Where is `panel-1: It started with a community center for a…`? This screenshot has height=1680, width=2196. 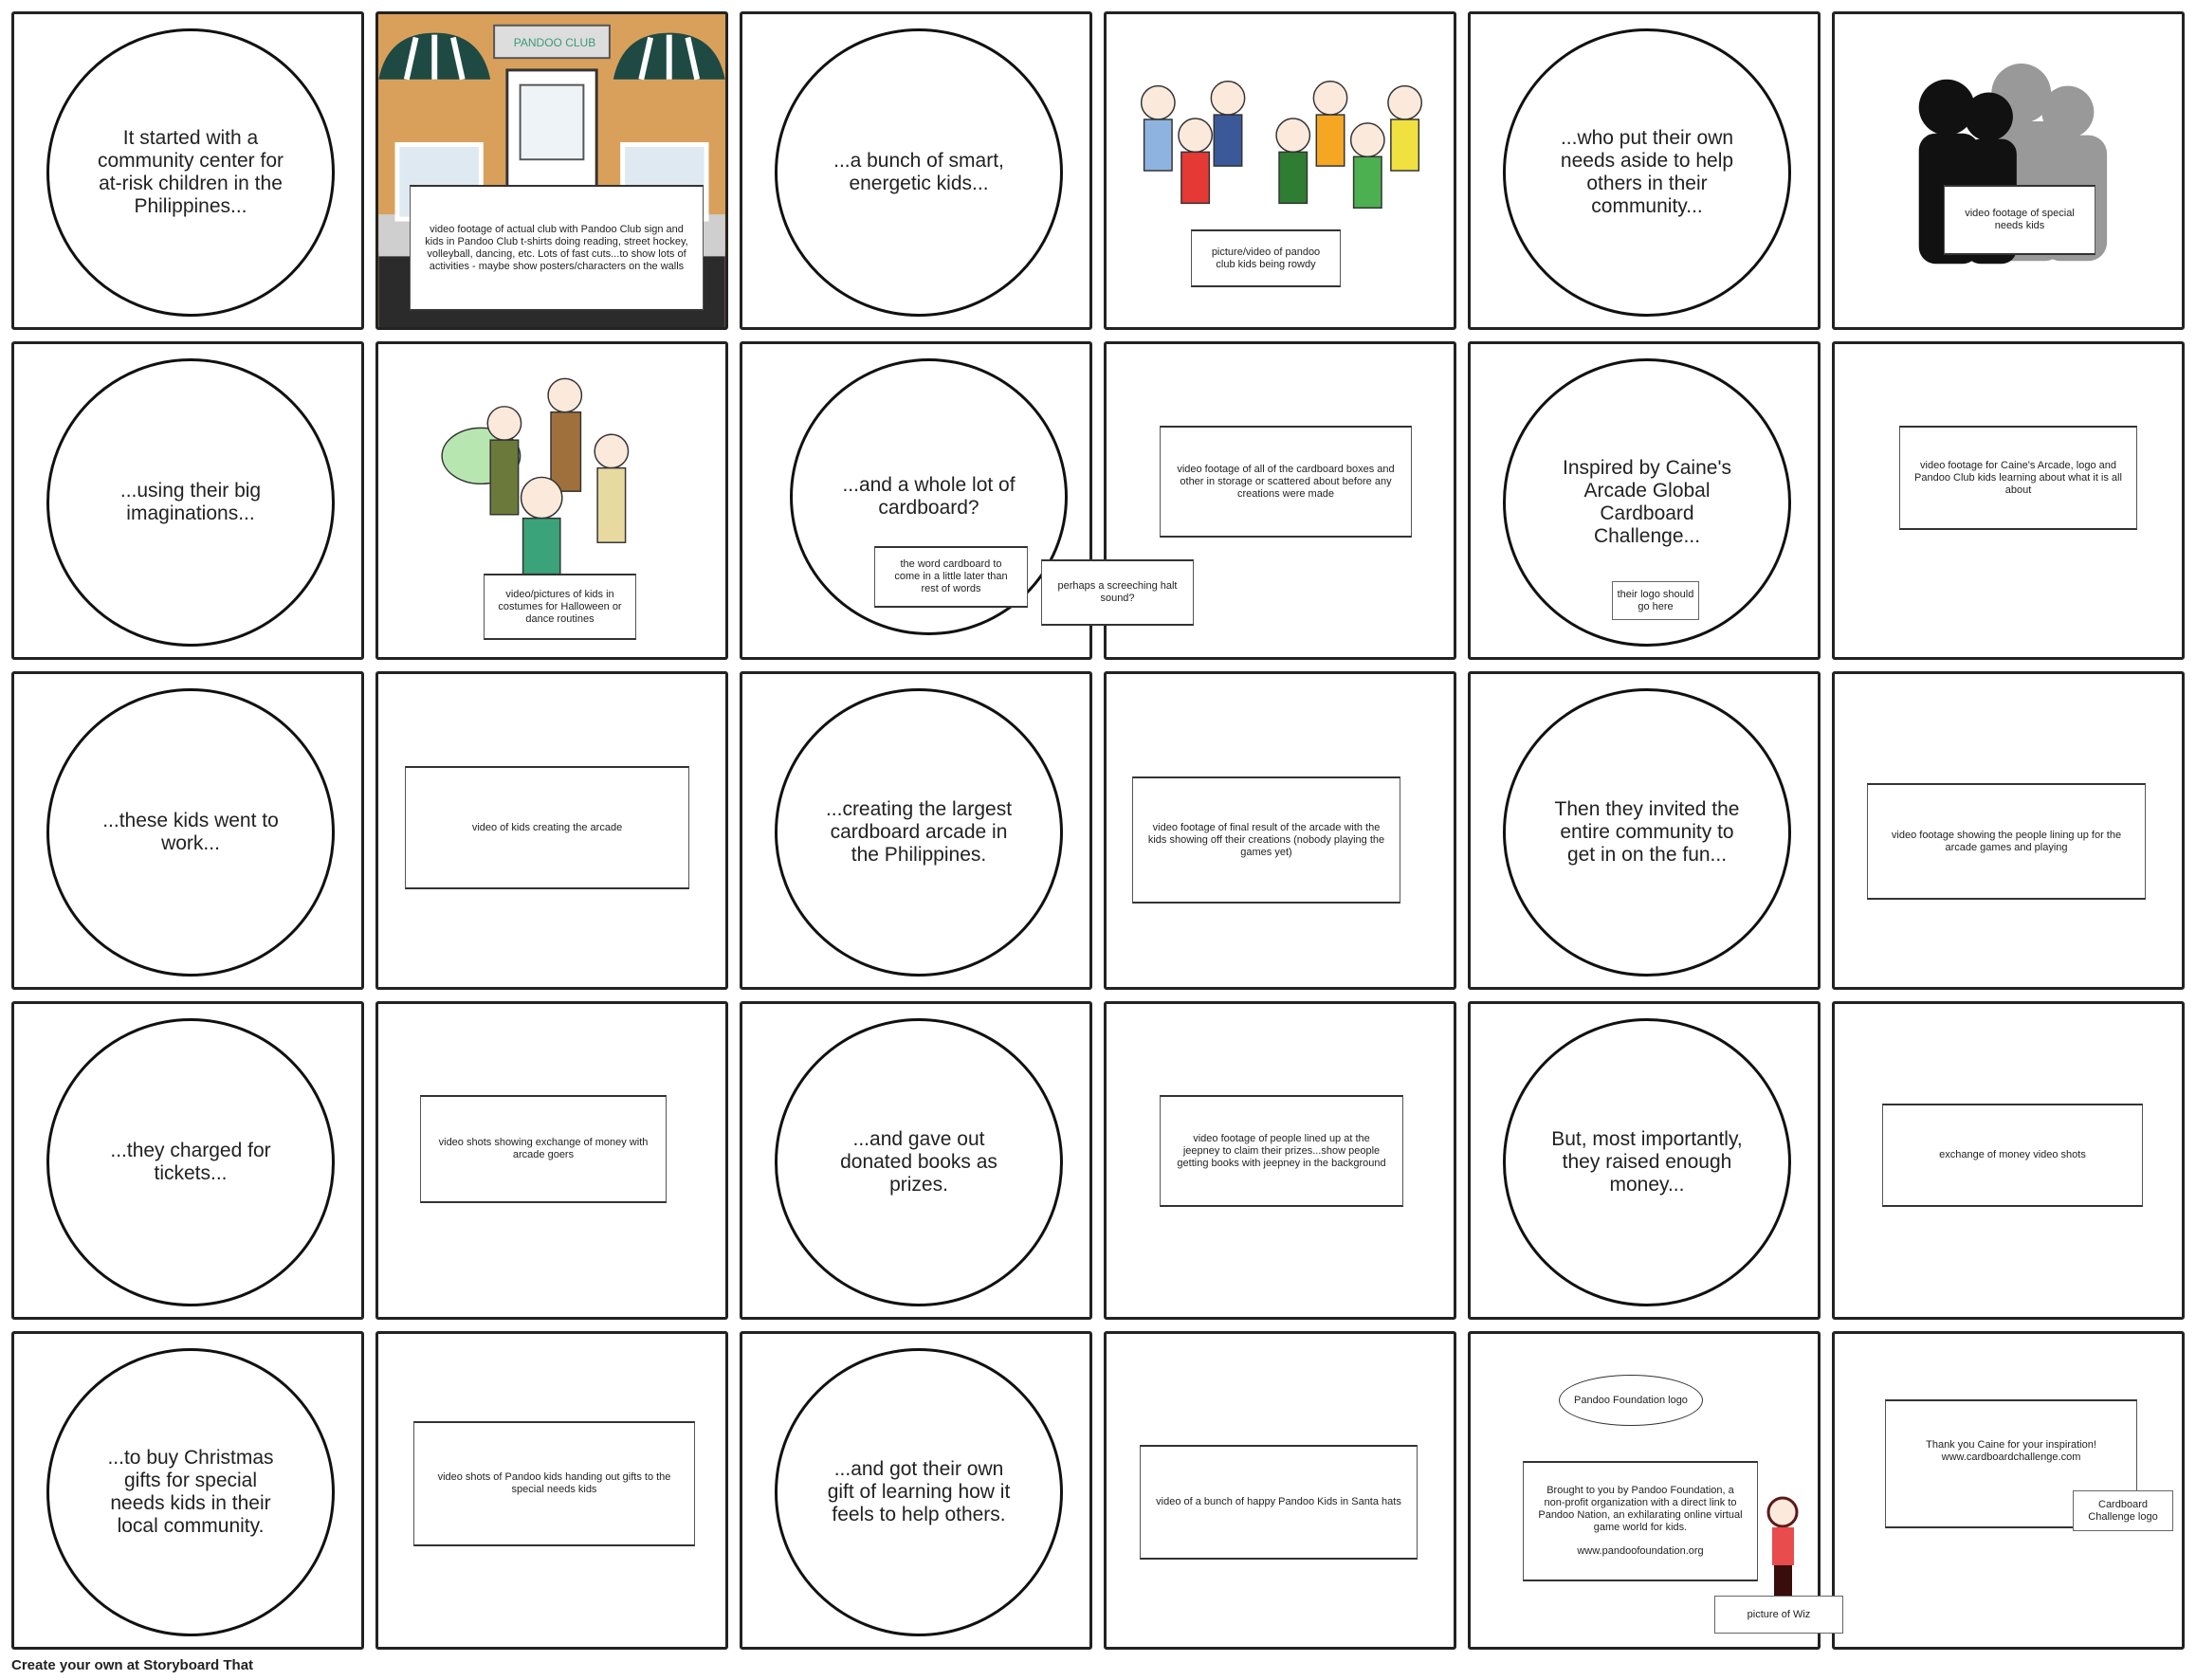
panel-1: It started with a community center for a… is located at coordinates (188, 170).